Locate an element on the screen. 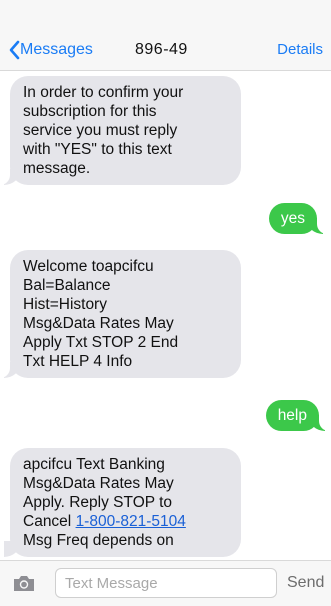 This screenshot has width=331, height=606. message-line: Bal=Balance is located at coordinates (67, 285).